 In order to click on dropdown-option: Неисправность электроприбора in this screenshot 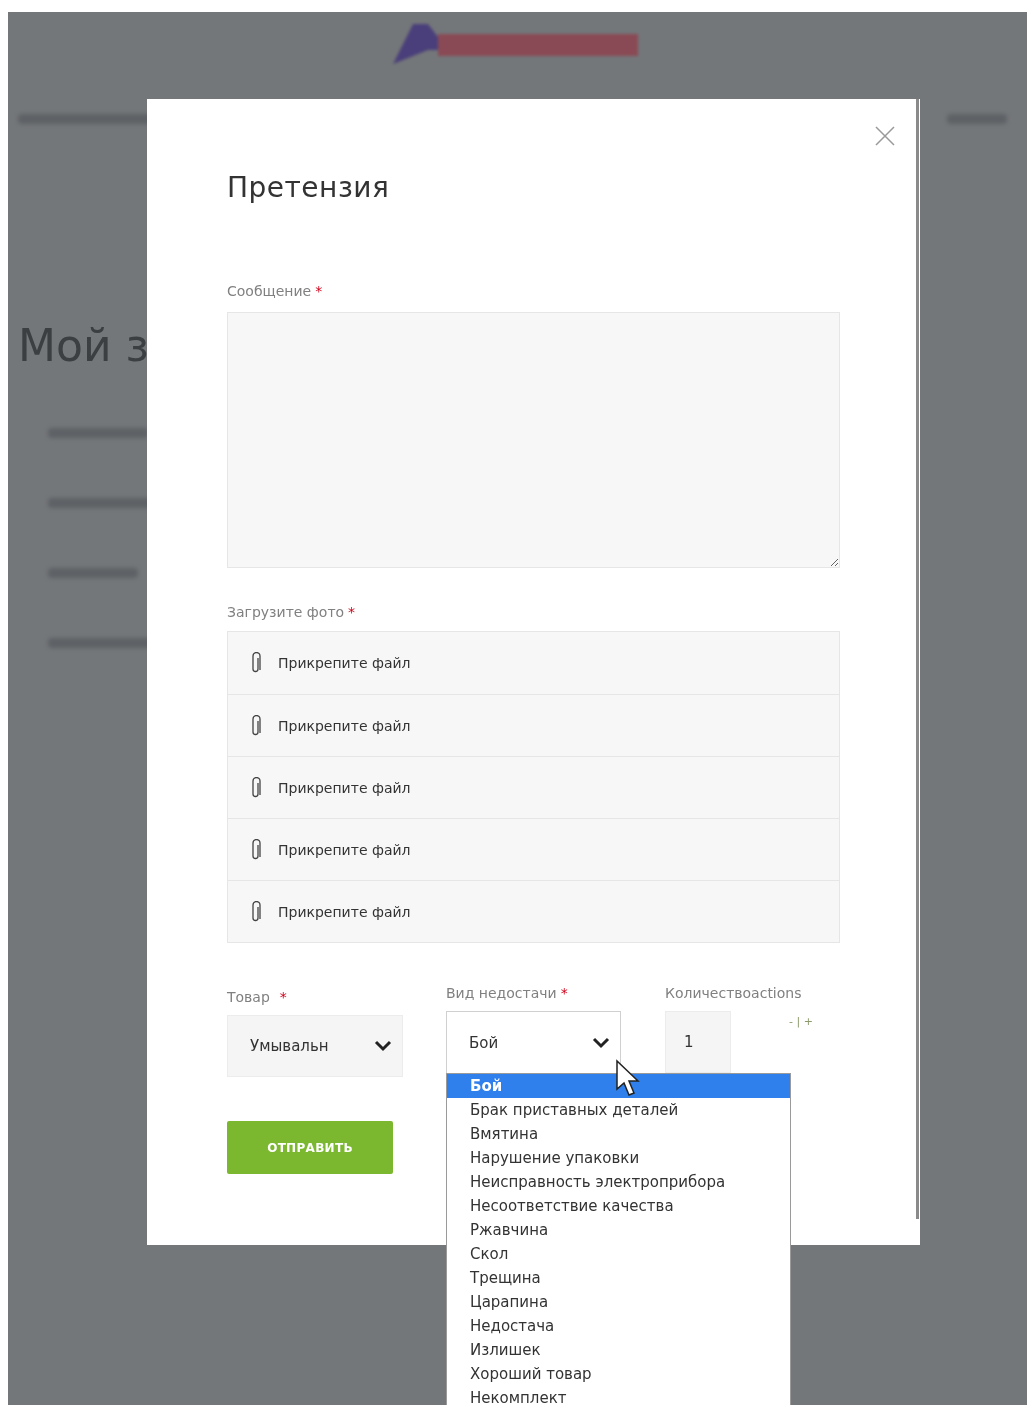, I will do `click(618, 1182)`.